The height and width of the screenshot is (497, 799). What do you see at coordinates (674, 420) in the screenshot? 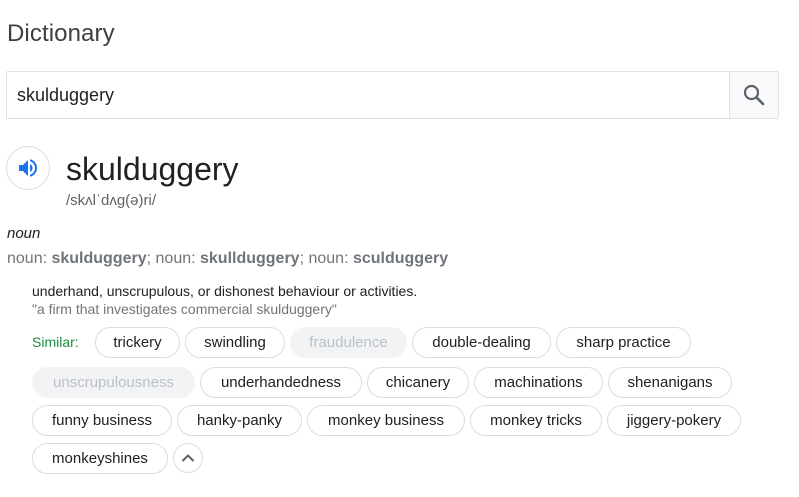
I see `similar-chip: jiggery-pokery` at bounding box center [674, 420].